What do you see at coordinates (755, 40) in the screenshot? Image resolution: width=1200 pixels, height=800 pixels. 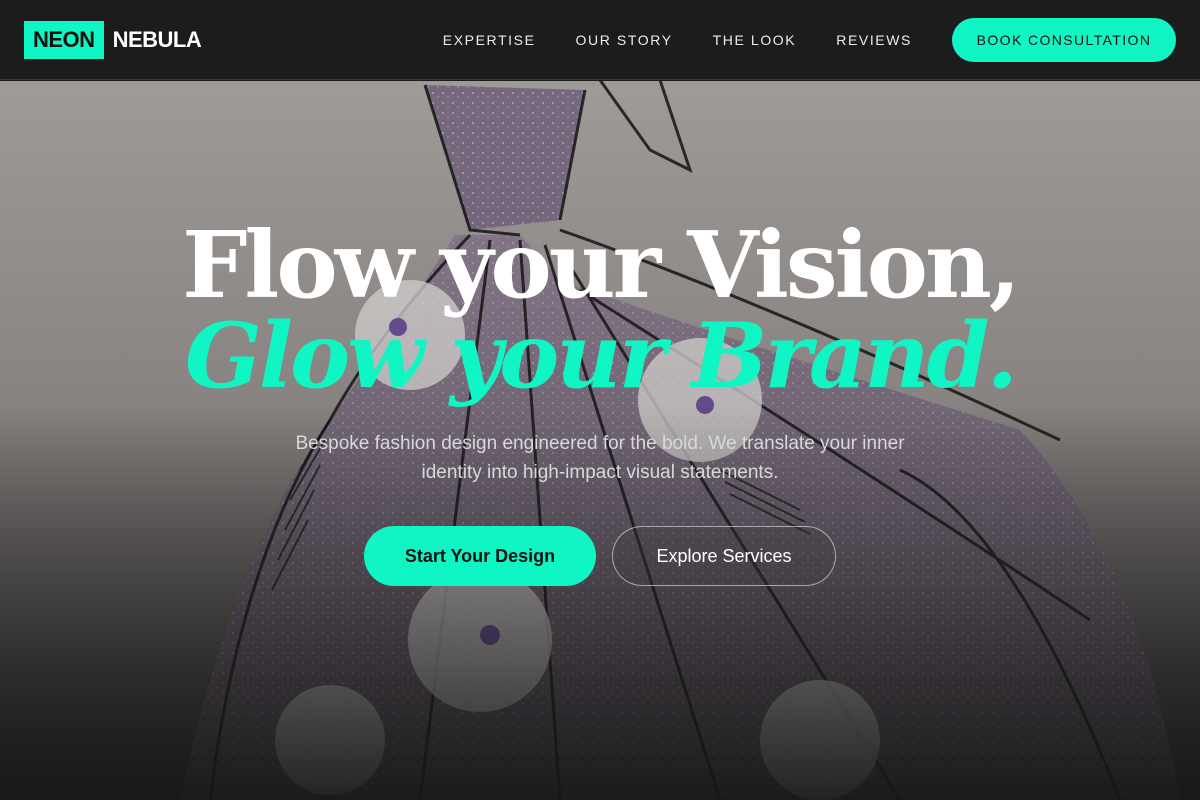 I see `nav-link-the-look: THE LOOK` at bounding box center [755, 40].